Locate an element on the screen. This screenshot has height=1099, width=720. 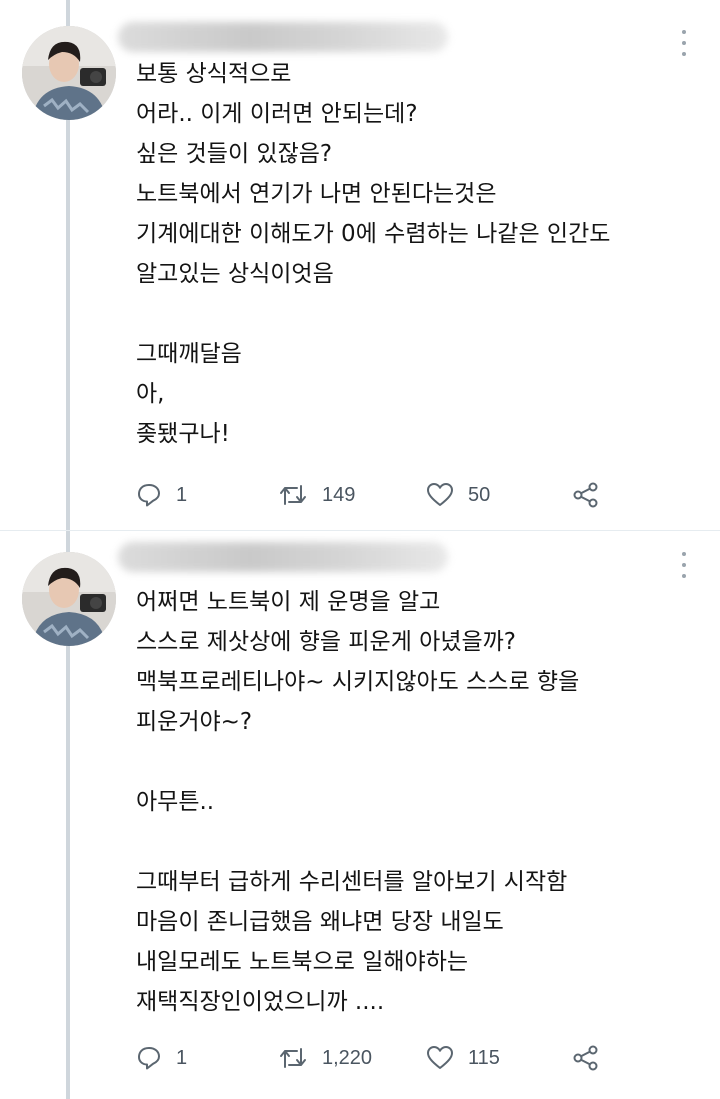
retweet-count: 1,220 is located at coordinates (347, 1057).